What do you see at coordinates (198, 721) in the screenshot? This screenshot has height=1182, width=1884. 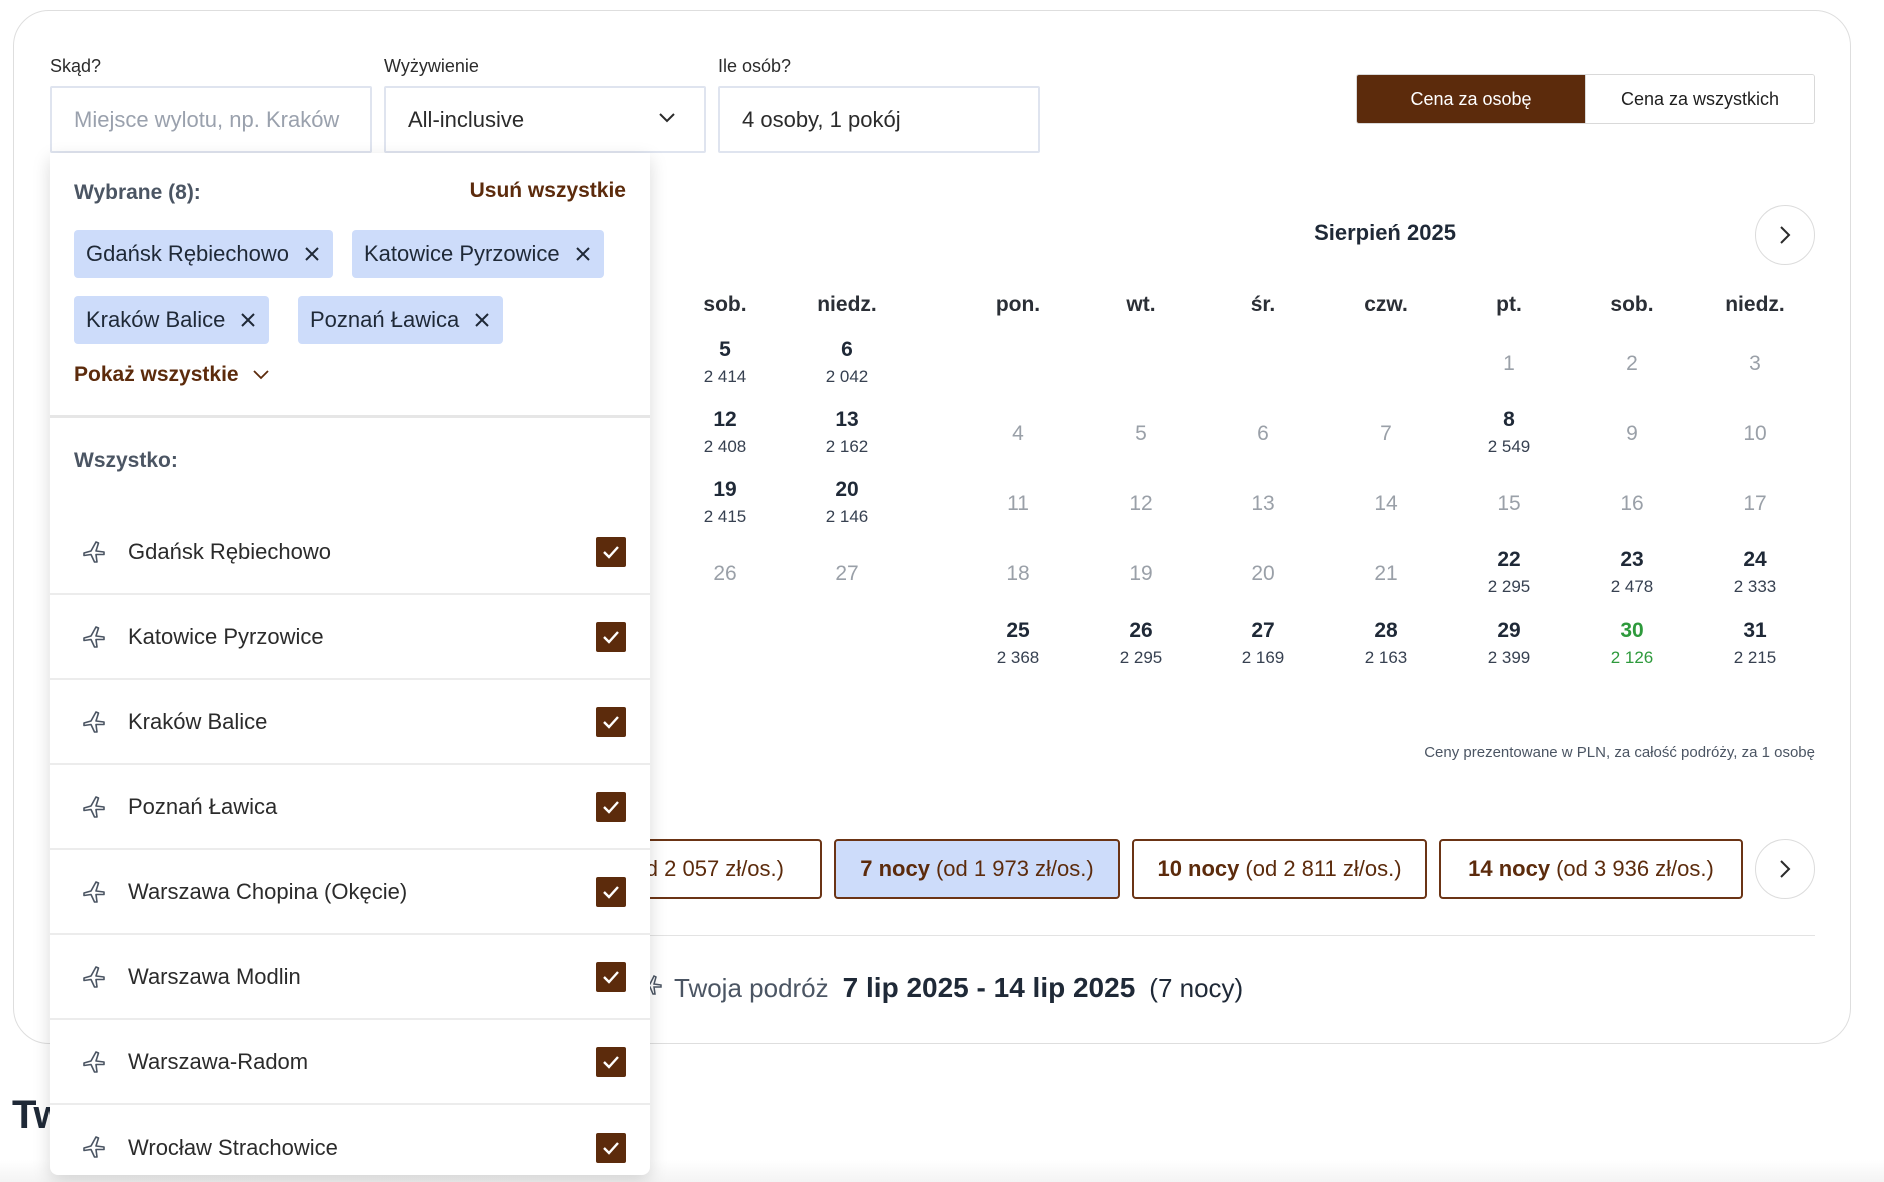 I see `airport-option-label: Kraków Balice` at bounding box center [198, 721].